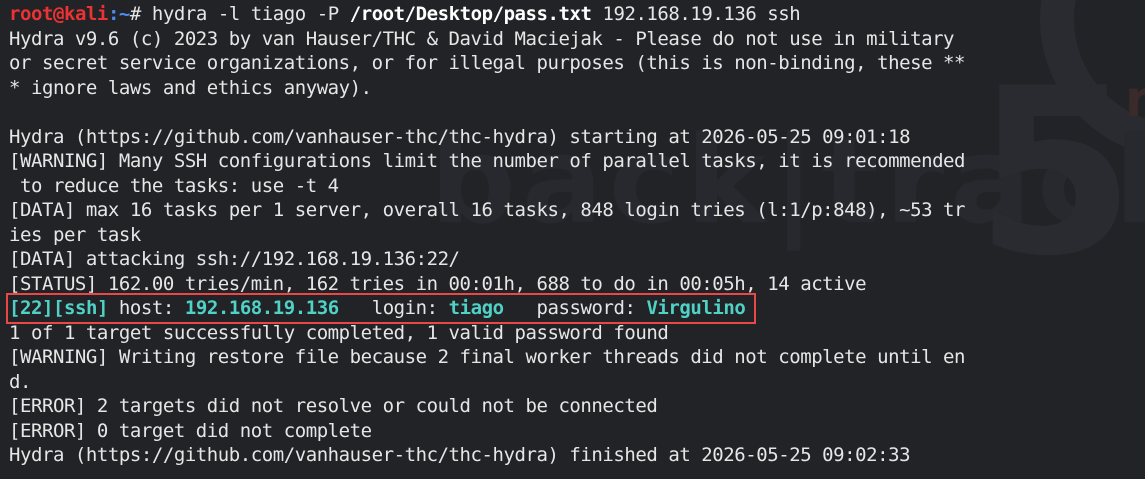 This screenshot has width=1145, height=479. Describe the element at coordinates (476, 308) in the screenshot. I see `result-login: tiago` at that location.